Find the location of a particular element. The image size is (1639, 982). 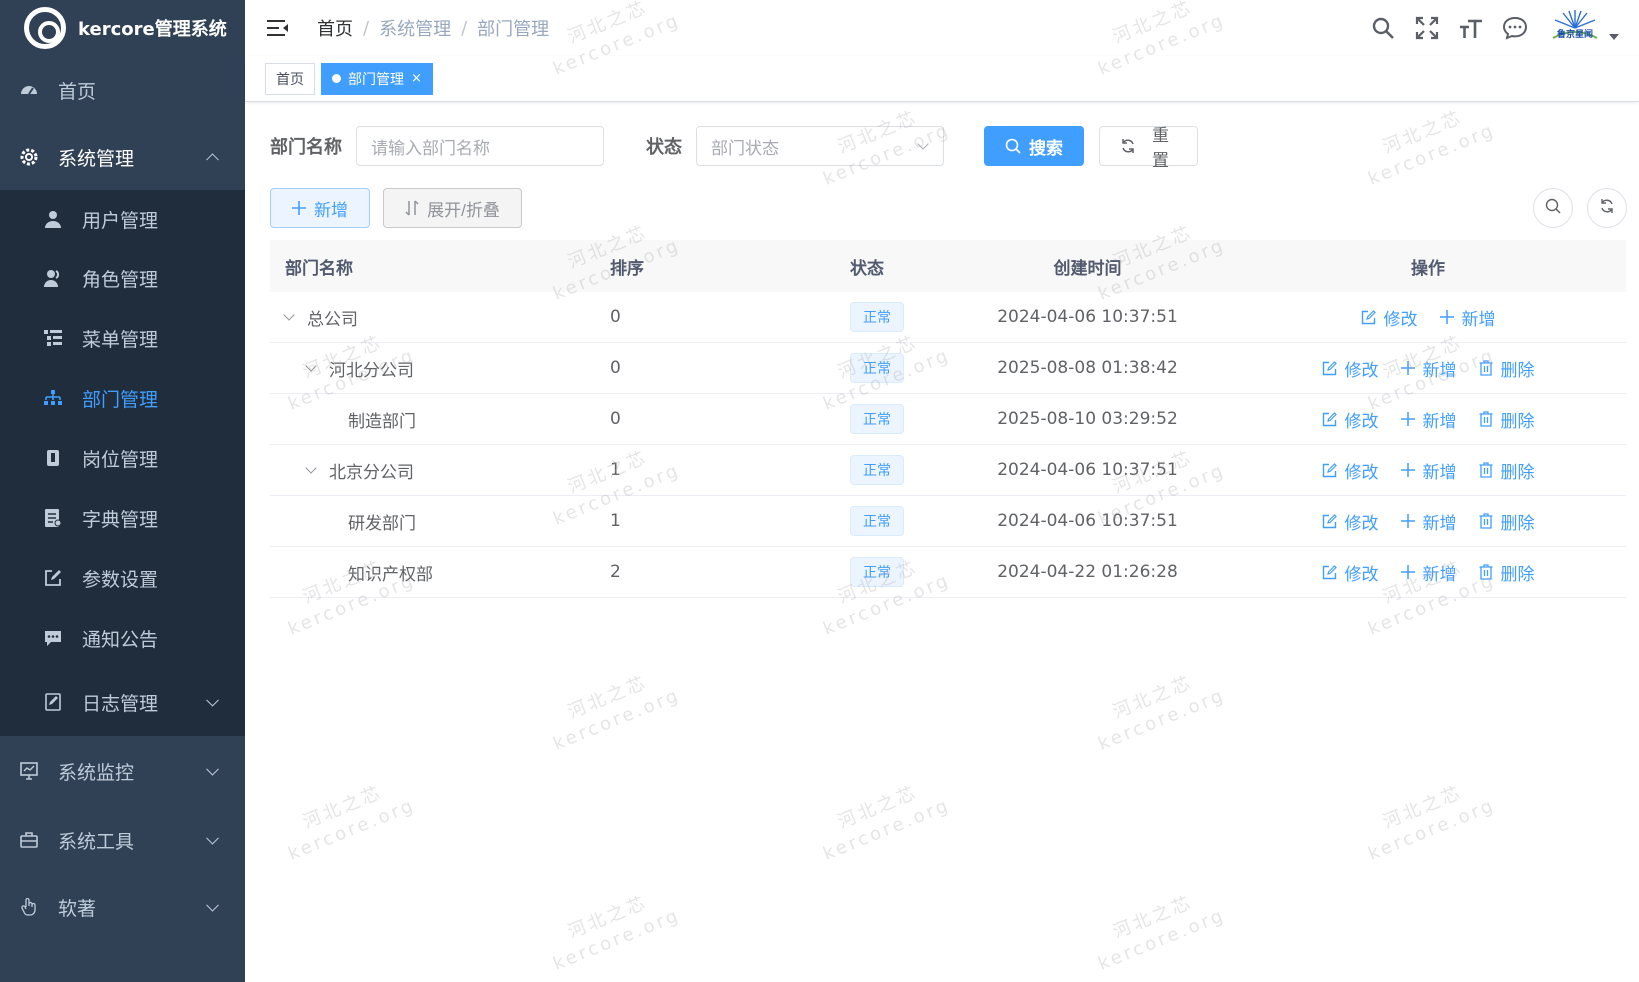

sidebar-item-logs: 日志管理 is located at coordinates (122, 702).